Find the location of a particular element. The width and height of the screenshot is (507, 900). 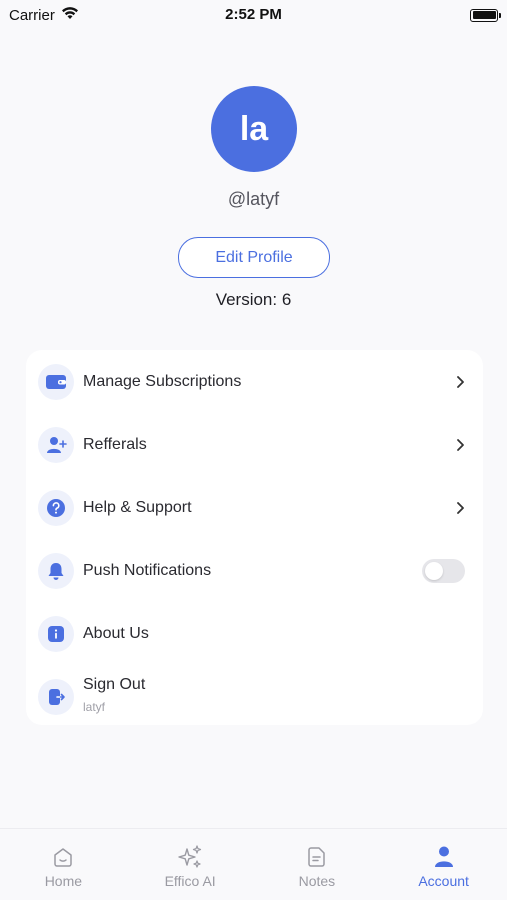

edit-profile-button: Edit Profile is located at coordinates (254, 257).